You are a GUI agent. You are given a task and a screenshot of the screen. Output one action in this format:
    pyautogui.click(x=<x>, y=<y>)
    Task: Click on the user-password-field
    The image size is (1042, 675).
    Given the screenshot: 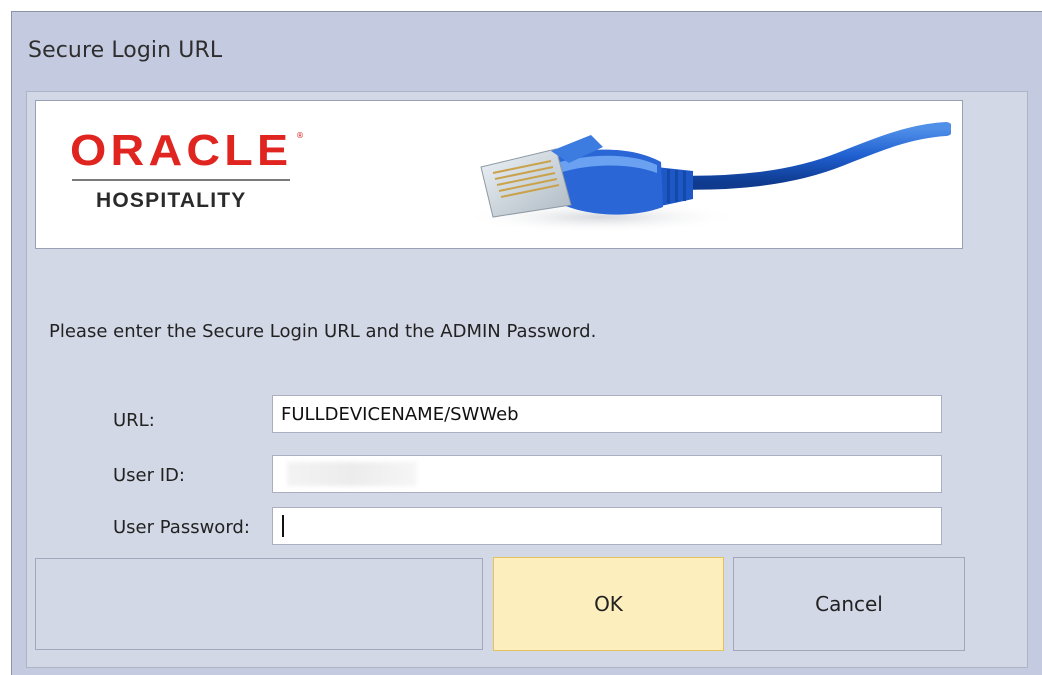 What is the action you would take?
    pyautogui.click(x=607, y=526)
    